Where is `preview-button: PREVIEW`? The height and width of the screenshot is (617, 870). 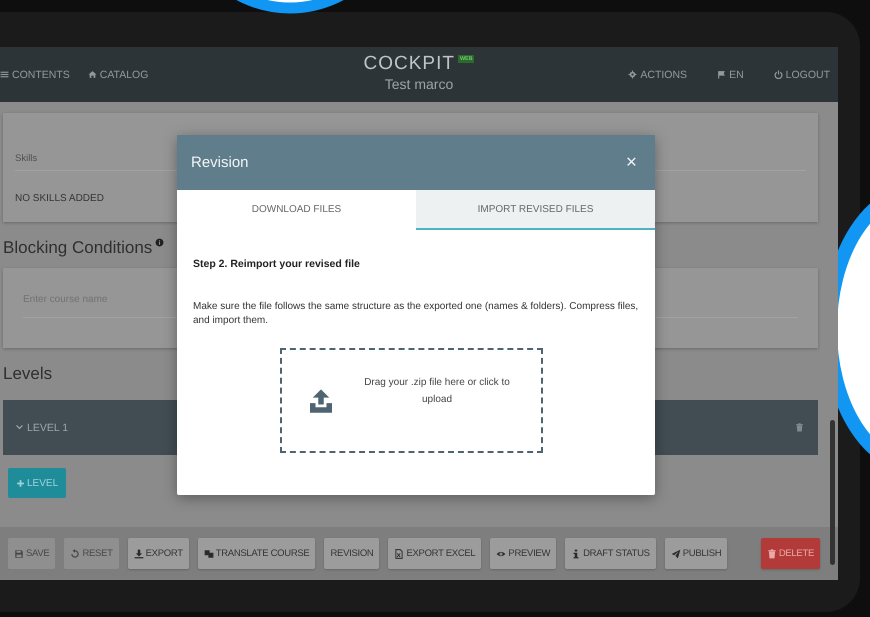
preview-button: PREVIEW is located at coordinates (523, 553).